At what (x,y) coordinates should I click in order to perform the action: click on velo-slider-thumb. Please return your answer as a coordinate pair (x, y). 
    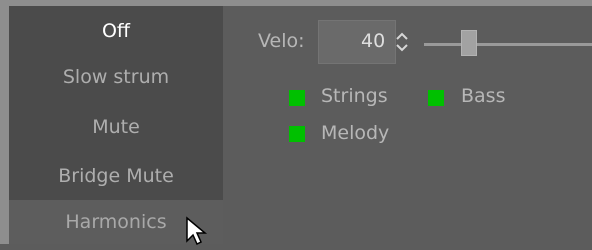
    Looking at the image, I should click on (469, 43).